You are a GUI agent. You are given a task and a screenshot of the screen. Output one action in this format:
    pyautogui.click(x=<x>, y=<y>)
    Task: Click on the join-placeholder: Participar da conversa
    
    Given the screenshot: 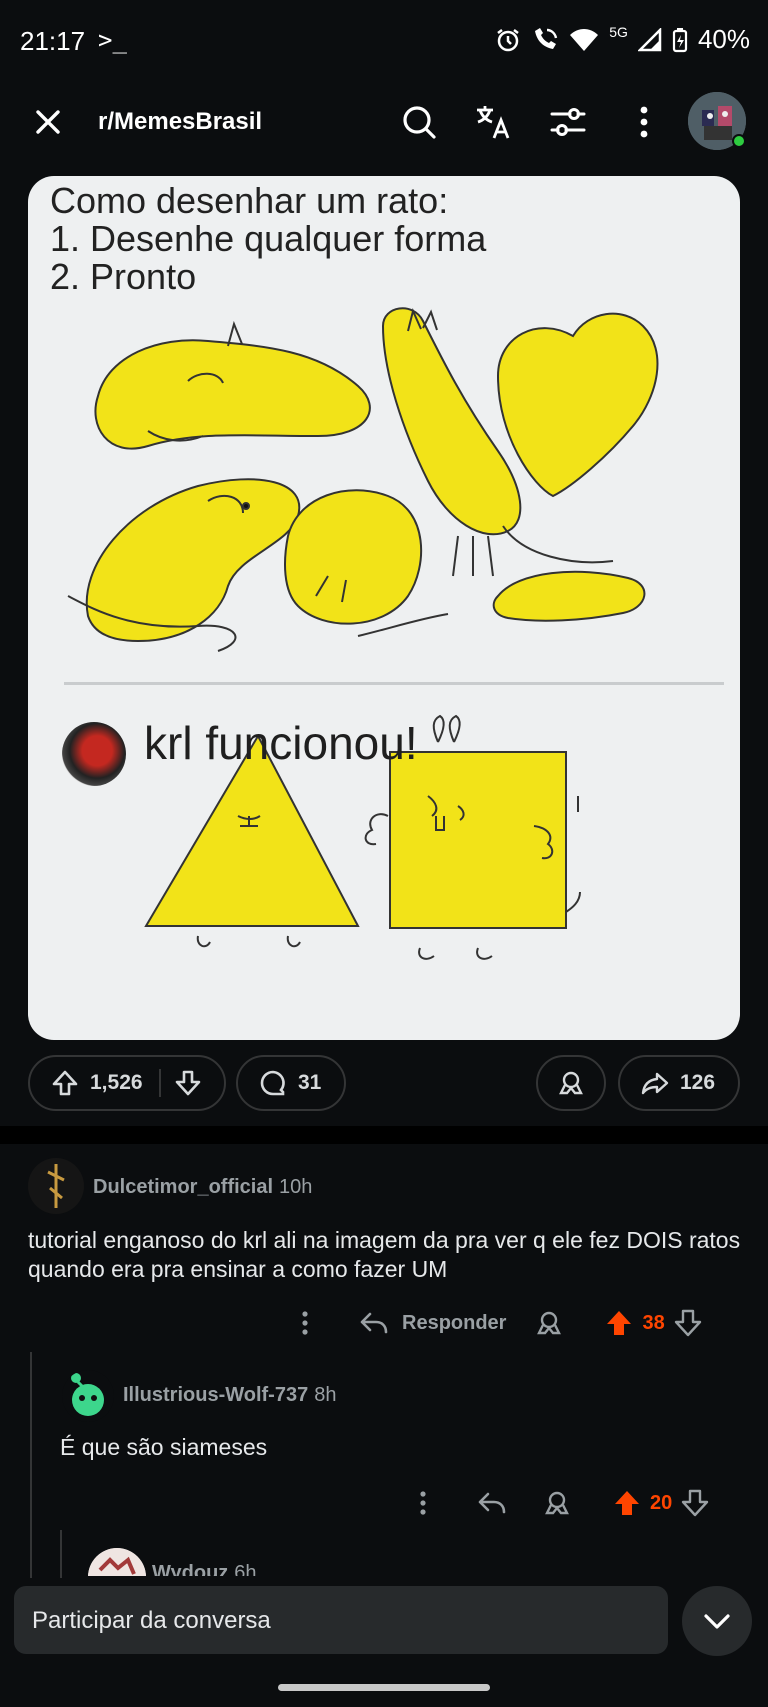 What is the action you would take?
    pyautogui.click(x=151, y=1620)
    